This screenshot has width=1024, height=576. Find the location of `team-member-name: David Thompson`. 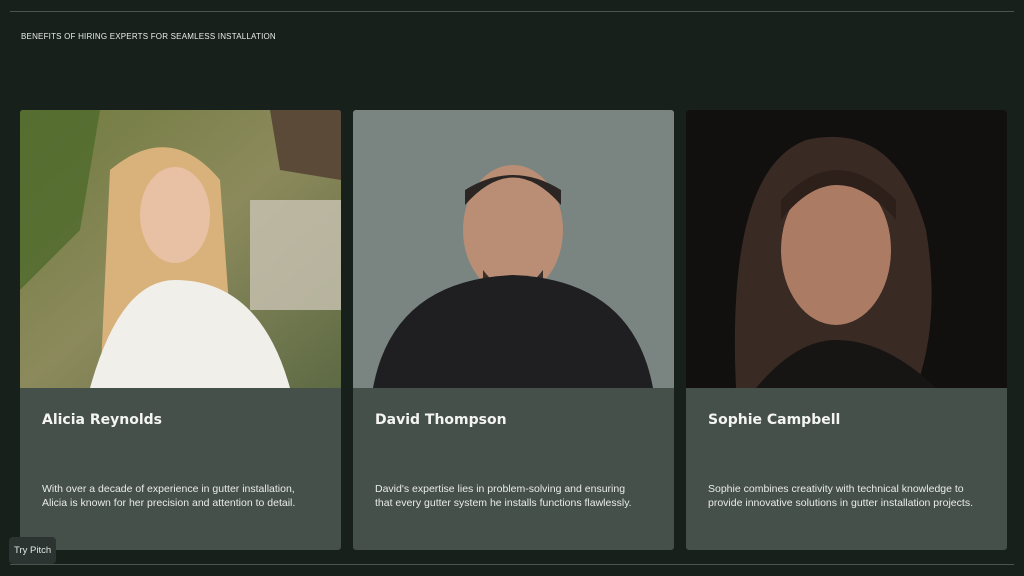

team-member-name: David Thompson is located at coordinates (441, 420).